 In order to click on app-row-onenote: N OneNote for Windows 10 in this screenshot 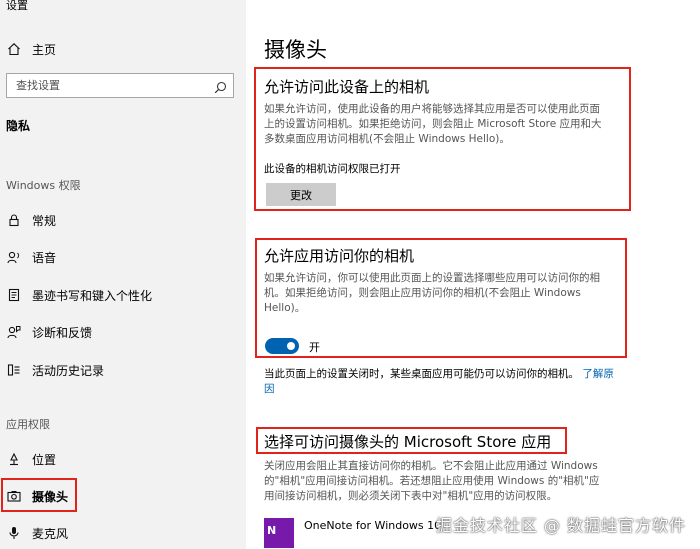, I will do `click(364, 532)`.